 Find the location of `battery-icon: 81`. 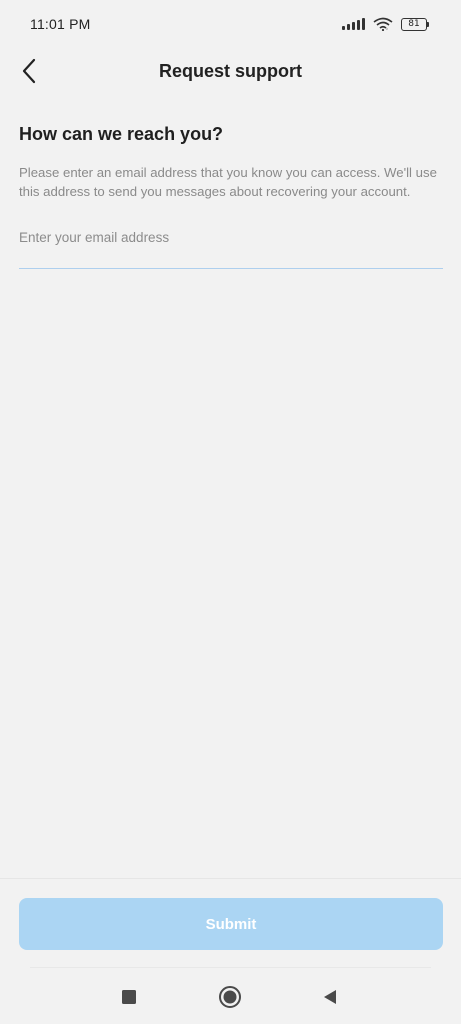

battery-icon: 81 is located at coordinates (415, 24).